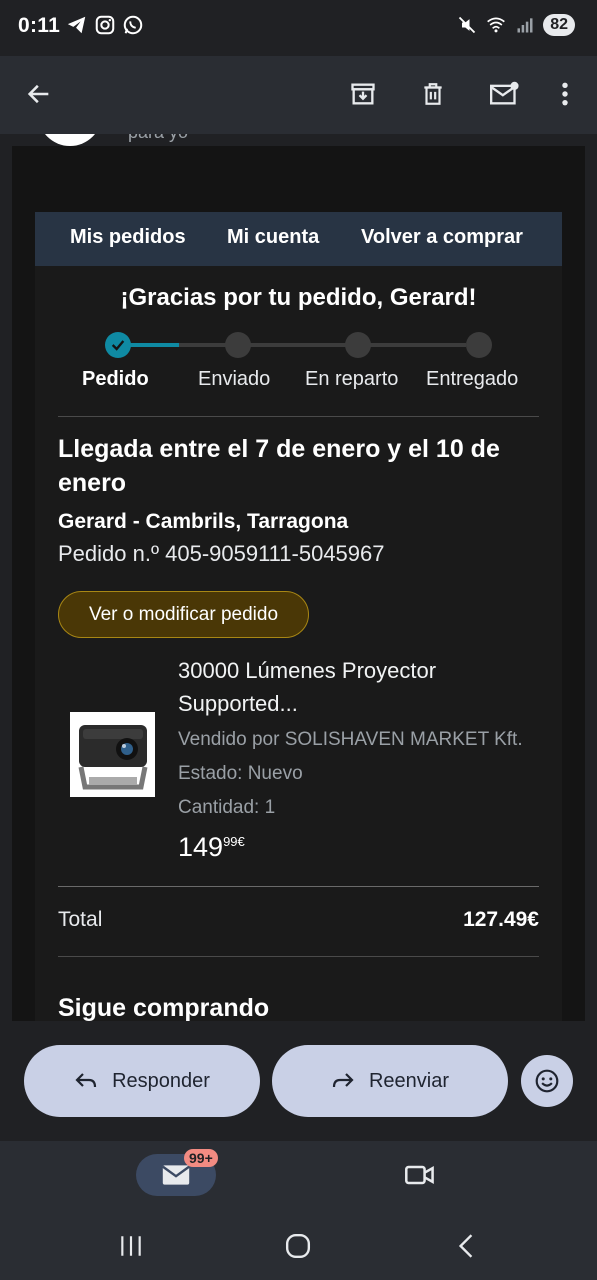 The width and height of the screenshot is (597, 1280). I want to click on status-time: 0:11, so click(39, 25).